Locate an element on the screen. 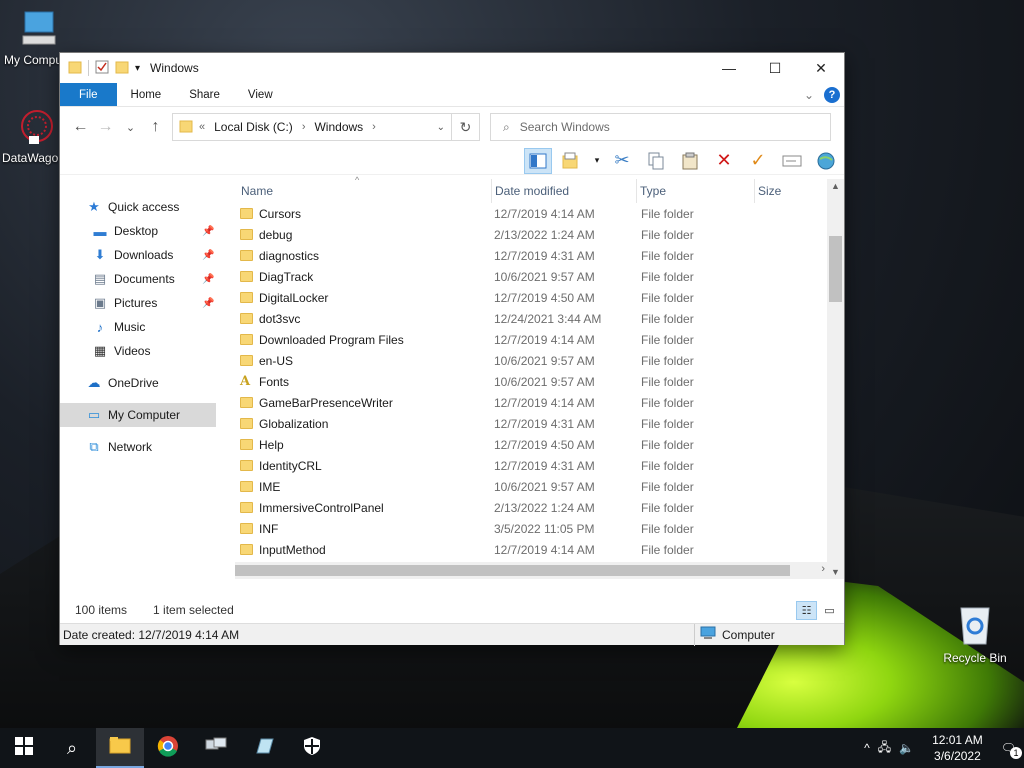 The image size is (1024, 768). taskbar-file-explorer is located at coordinates (120, 748).